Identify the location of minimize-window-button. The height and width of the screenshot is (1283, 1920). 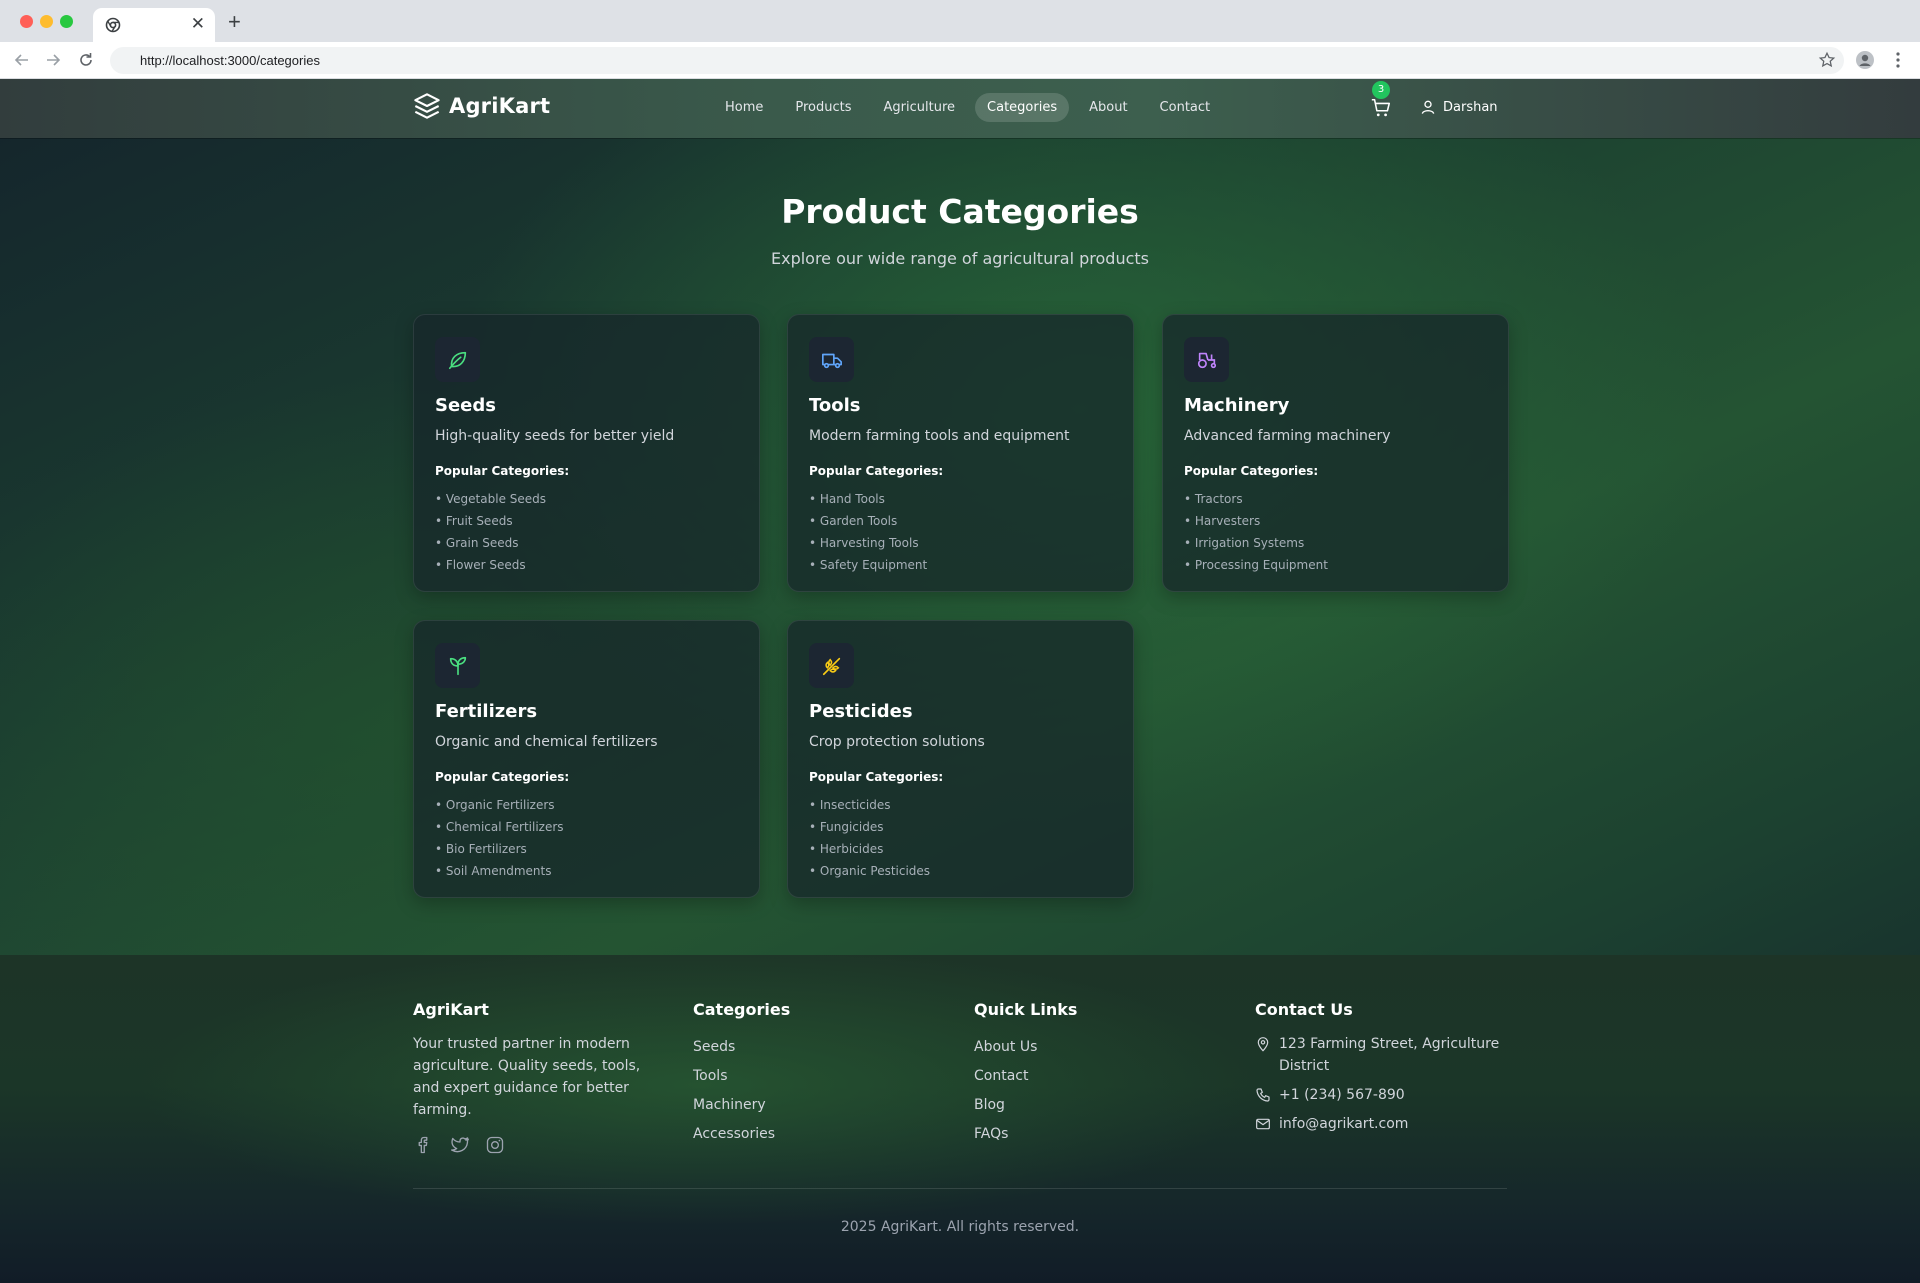
(46, 21).